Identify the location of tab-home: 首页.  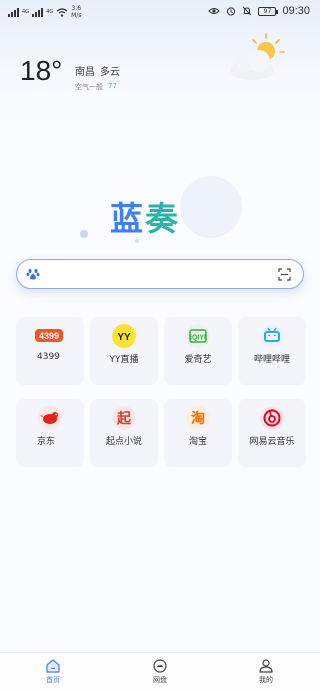
(53, 672).